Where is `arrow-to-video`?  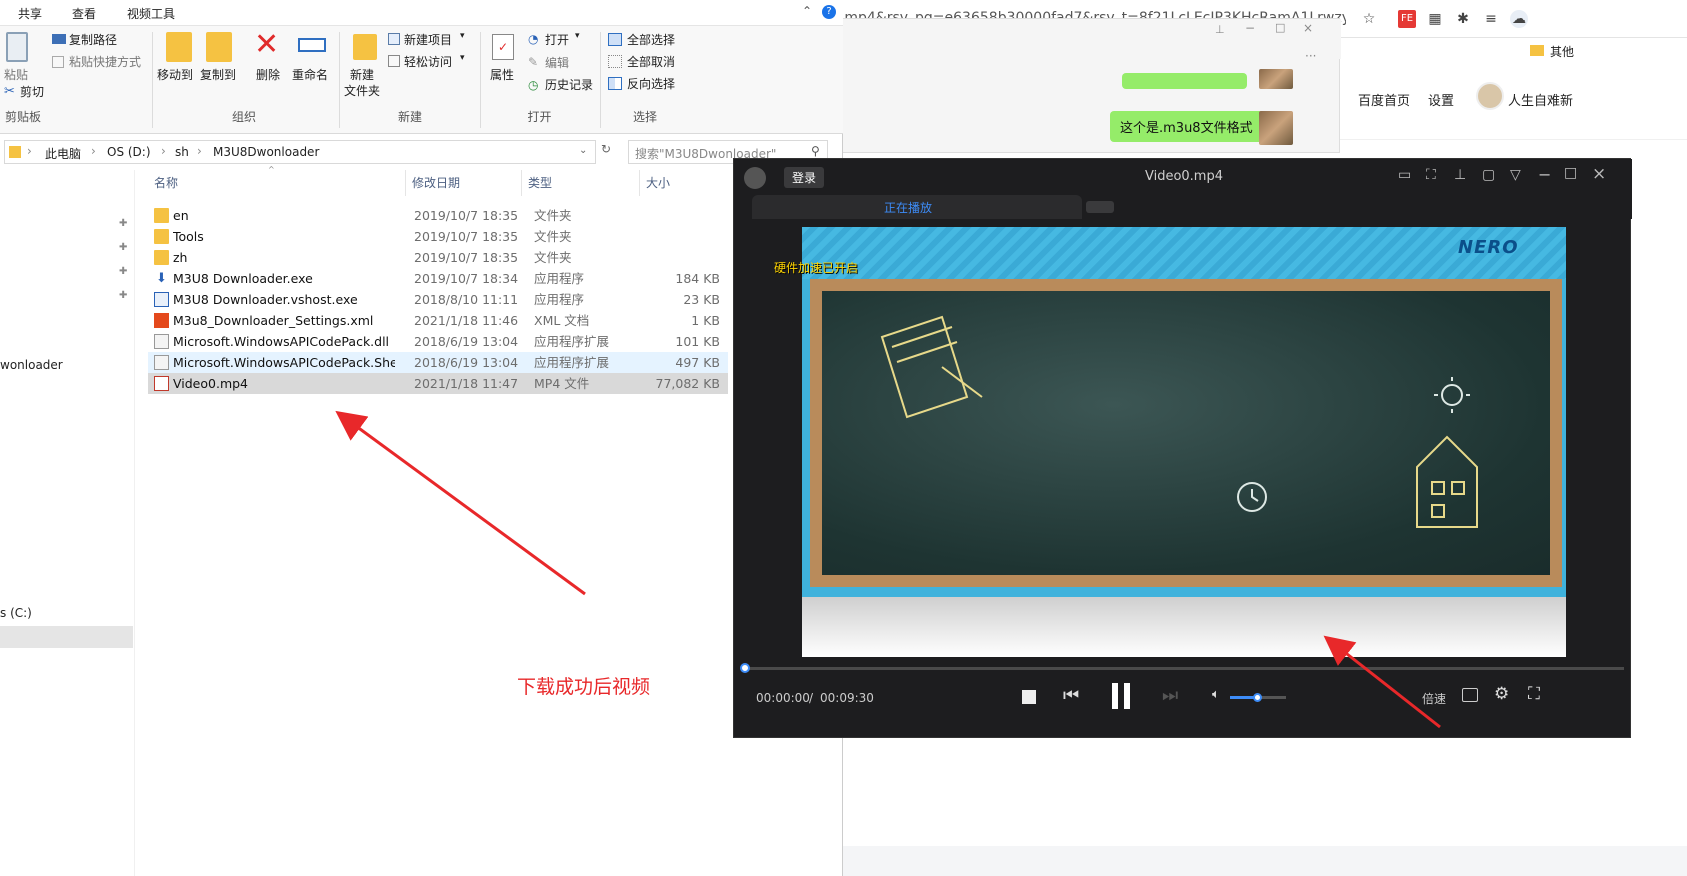
arrow-to-video is located at coordinates (1382, 682).